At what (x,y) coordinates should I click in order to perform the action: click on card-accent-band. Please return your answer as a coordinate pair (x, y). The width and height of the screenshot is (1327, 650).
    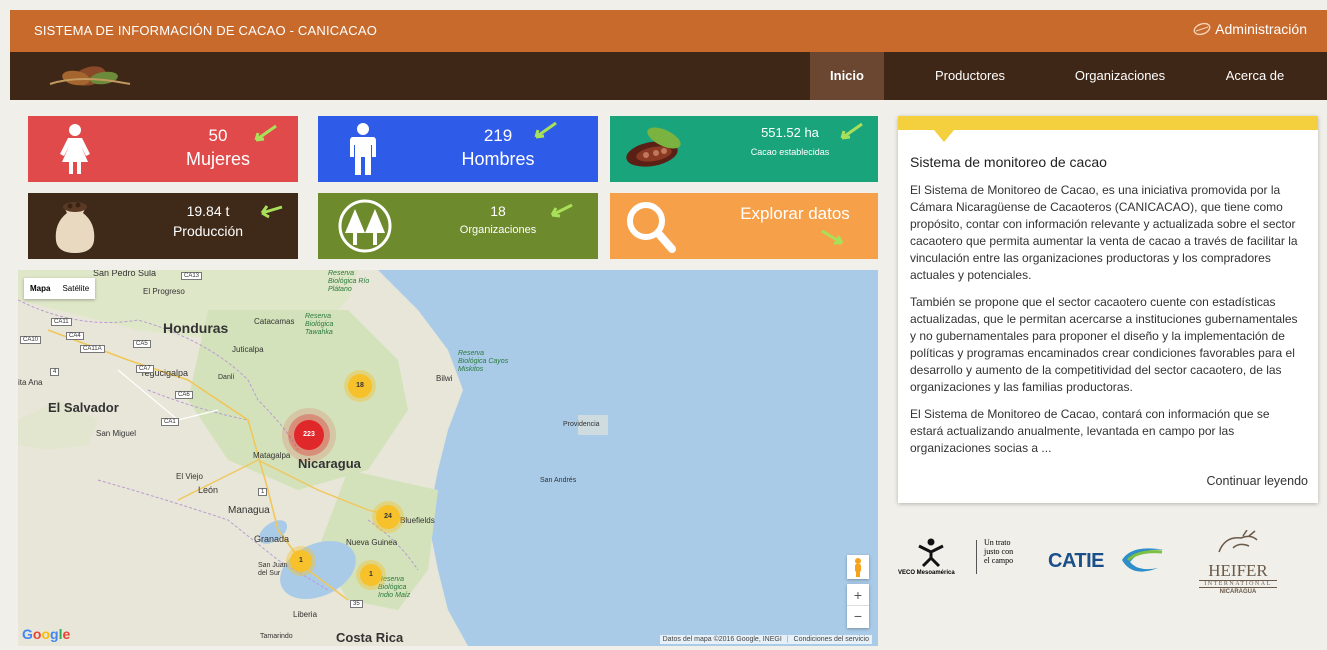
    Looking at the image, I should click on (1108, 123).